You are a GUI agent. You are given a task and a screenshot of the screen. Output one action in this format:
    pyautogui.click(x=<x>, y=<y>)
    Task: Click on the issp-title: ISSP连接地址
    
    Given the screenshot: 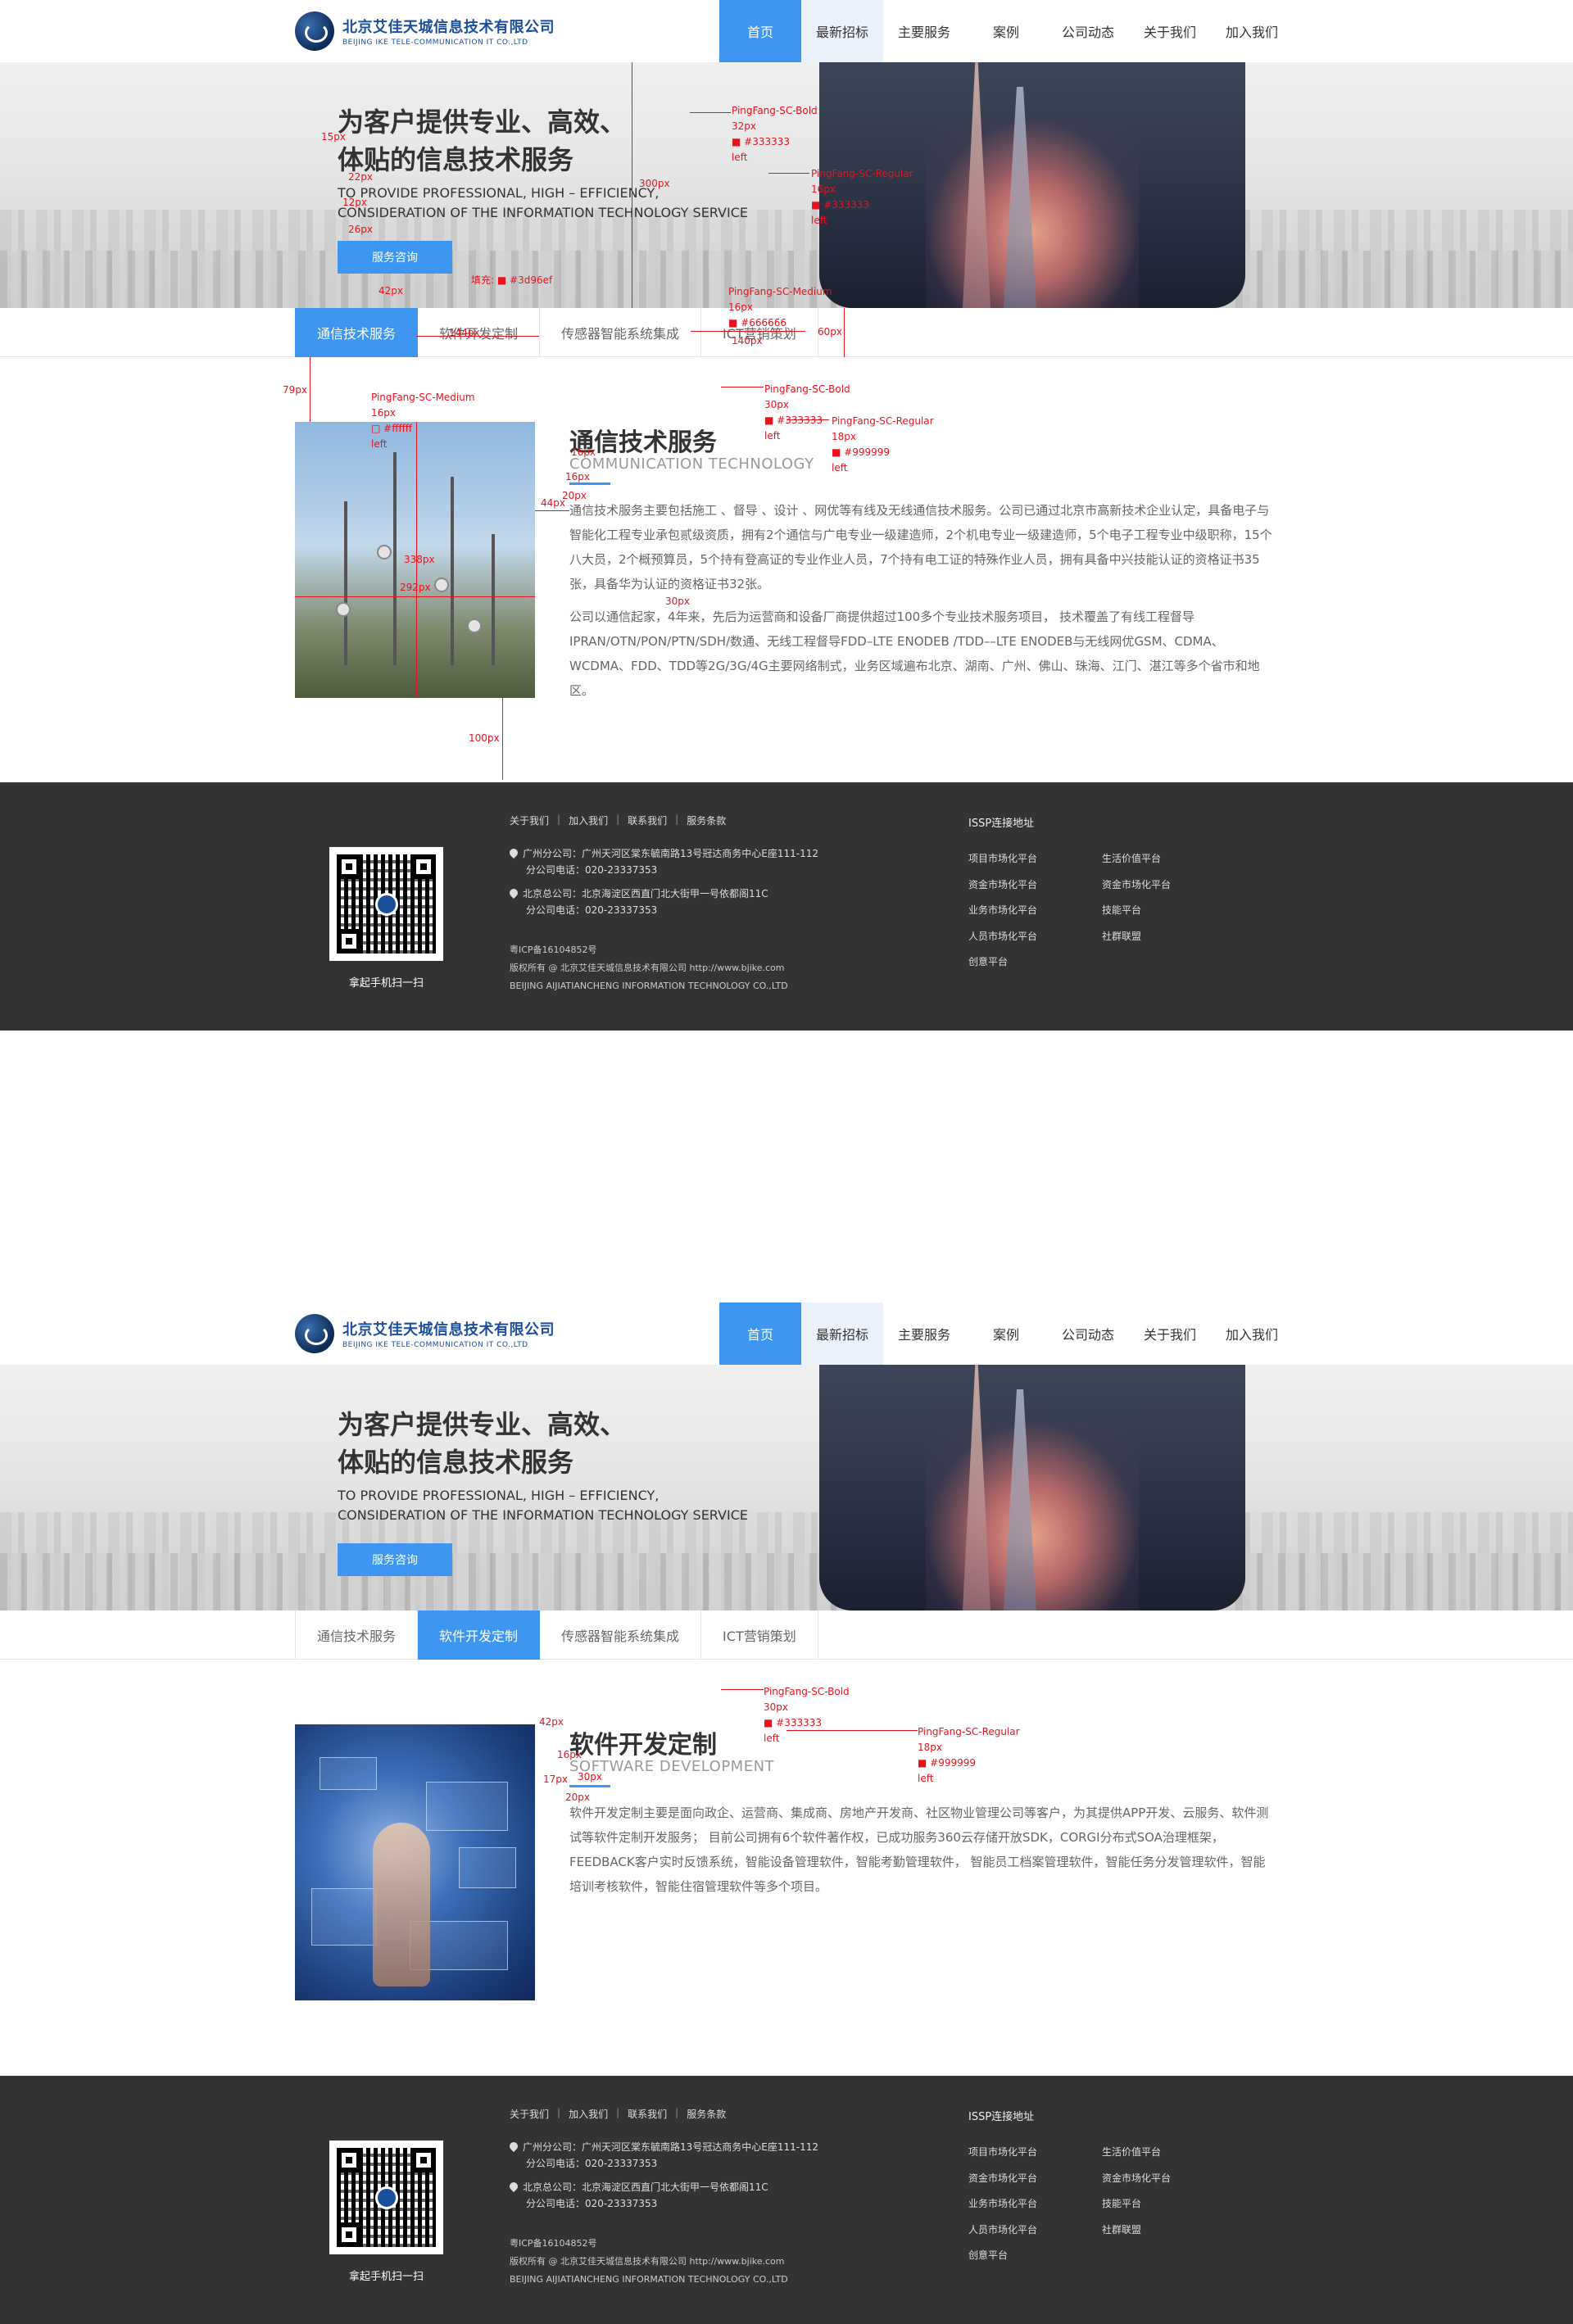 What is the action you would take?
    pyautogui.click(x=1001, y=824)
    